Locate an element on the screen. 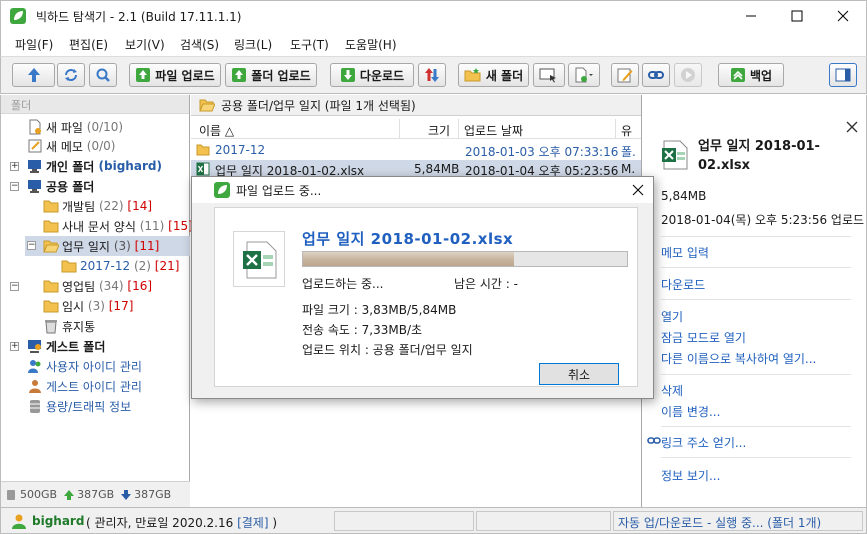  maximize-button is located at coordinates (797, 16).